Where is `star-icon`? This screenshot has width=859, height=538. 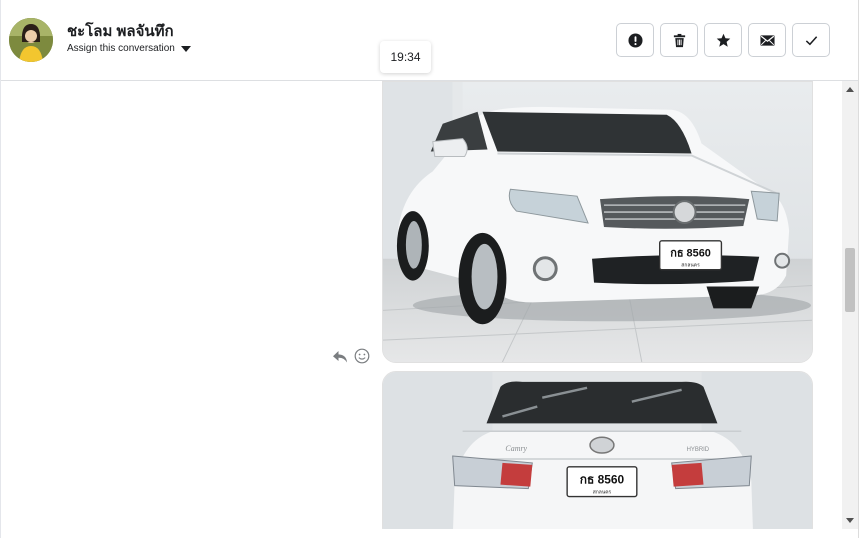
star-icon is located at coordinates (723, 40).